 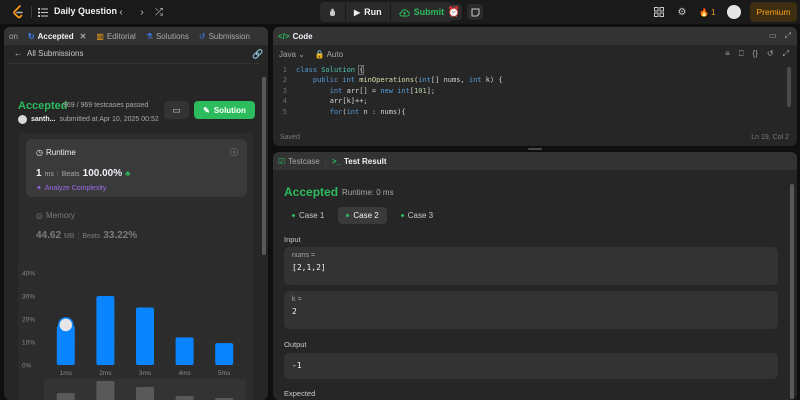 I want to click on alarm-clock-icon: ⏰, so click(x=454, y=12).